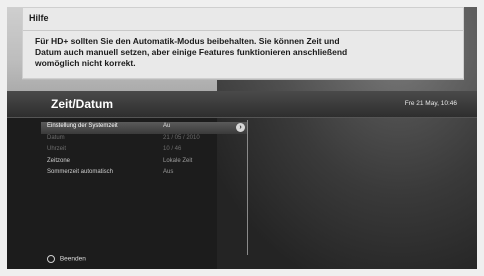  What do you see at coordinates (82, 104) in the screenshot?
I see `page-title: Zeit/Datum` at bounding box center [82, 104].